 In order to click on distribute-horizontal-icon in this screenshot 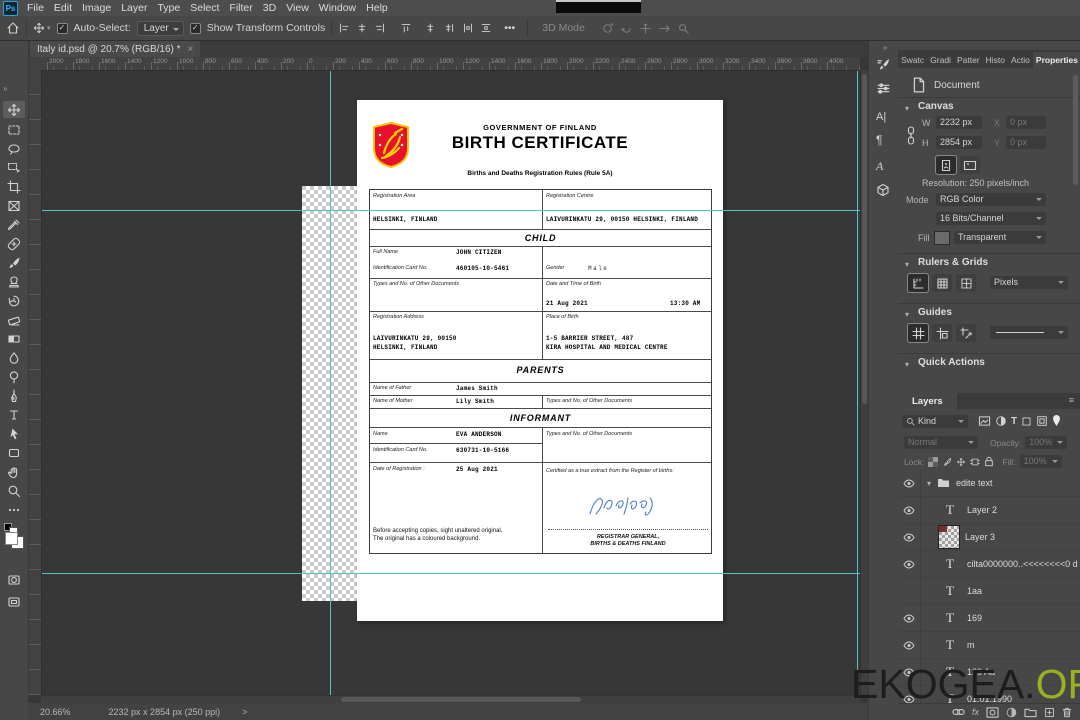, I will do `click(468, 28)`.